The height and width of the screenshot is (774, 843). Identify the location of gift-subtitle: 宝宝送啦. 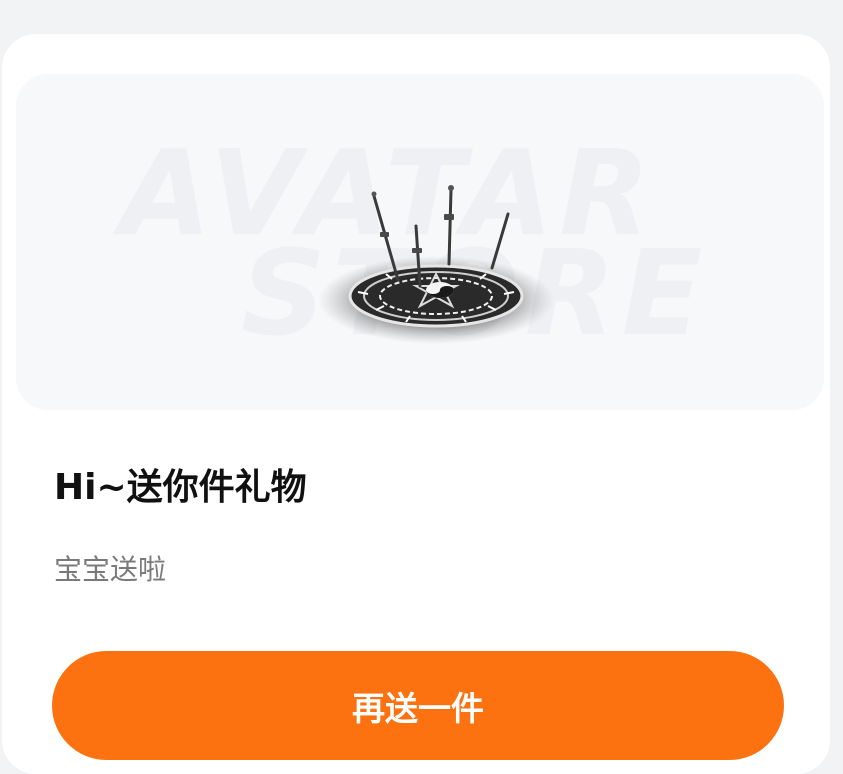
(110, 569).